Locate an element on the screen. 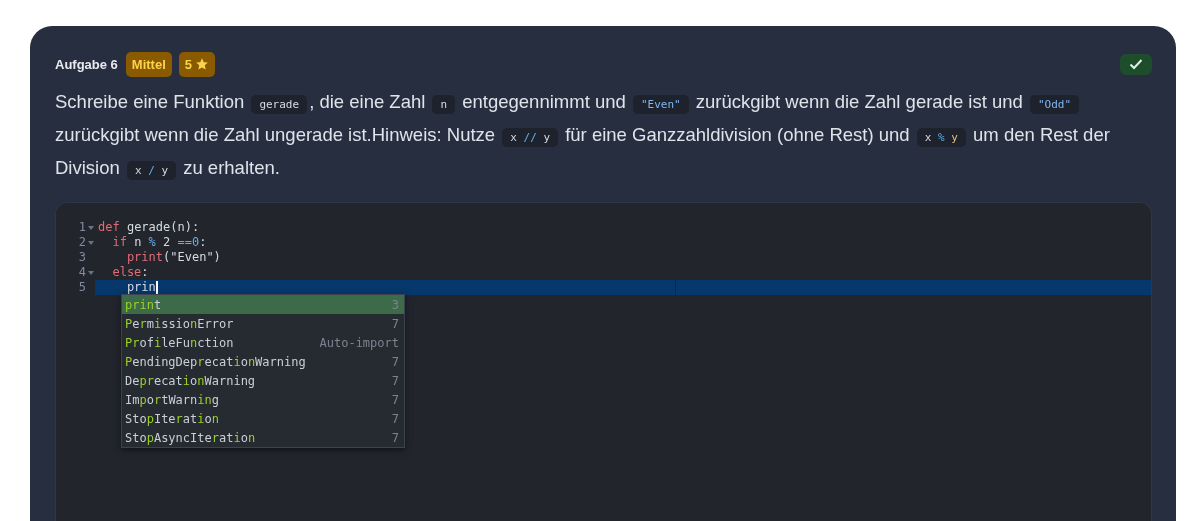 This screenshot has width=1200, height=521. completion-item: print 3 is located at coordinates (263, 304).